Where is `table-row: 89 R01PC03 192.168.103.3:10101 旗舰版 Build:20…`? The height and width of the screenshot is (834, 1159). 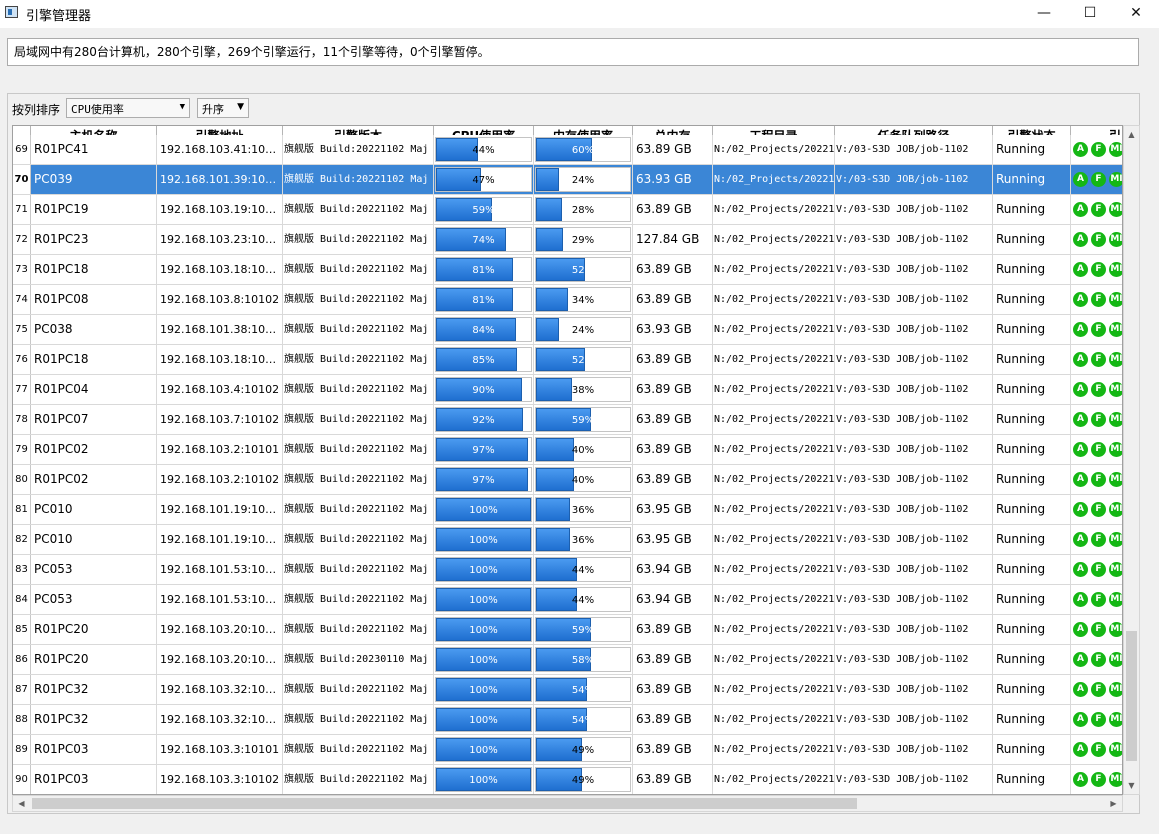
table-row: 89 R01PC03 192.168.103.3:10101 旗舰版 Build:20… is located at coordinates (567, 750).